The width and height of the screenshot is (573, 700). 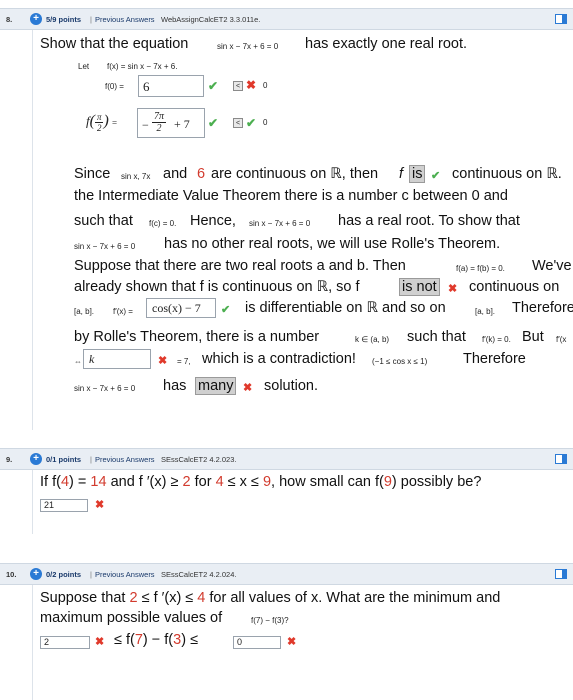 I want to click on fpi-score: 0, so click(x=265, y=122).